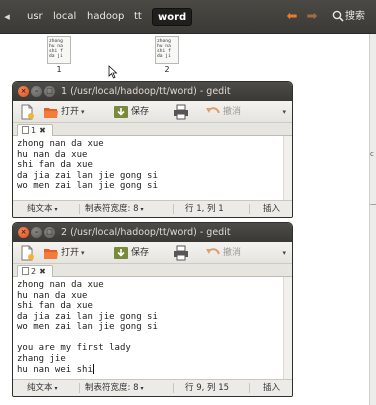 Image resolution: width=376 pixels, height=405 pixels. What do you see at coordinates (113, 72) in the screenshot?
I see `mouse-pointer-icon` at bounding box center [113, 72].